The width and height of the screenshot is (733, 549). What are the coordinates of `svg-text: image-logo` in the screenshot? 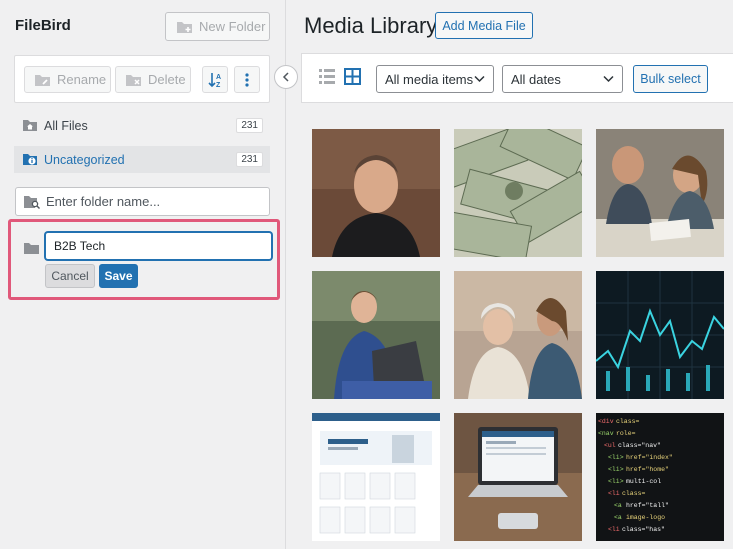 It's located at (645, 517).